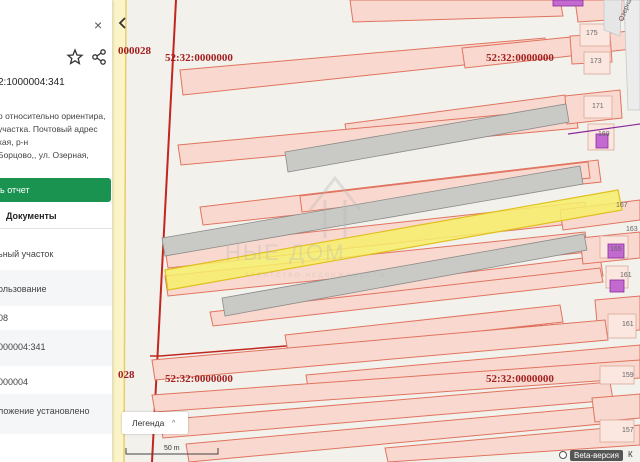 The height and width of the screenshot is (462, 640). Describe the element at coordinates (632, 229) in the screenshot. I see `house-number: 163` at that location.